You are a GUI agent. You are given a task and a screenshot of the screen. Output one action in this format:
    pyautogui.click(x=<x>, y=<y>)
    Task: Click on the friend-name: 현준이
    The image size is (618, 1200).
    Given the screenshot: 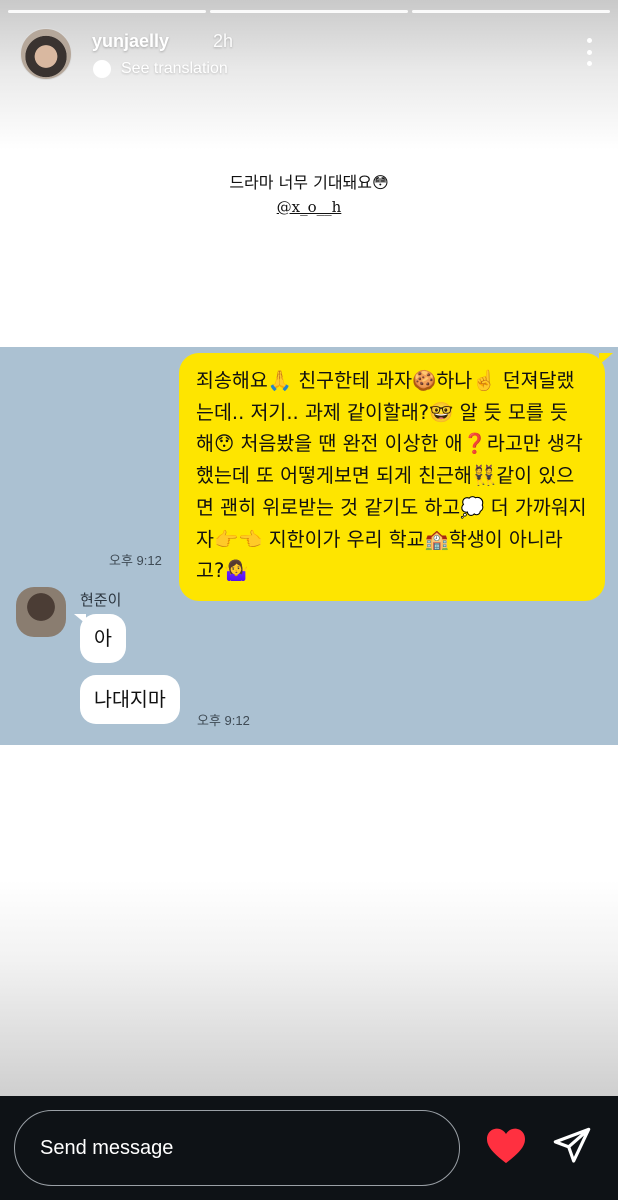 What is the action you would take?
    pyautogui.click(x=101, y=600)
    